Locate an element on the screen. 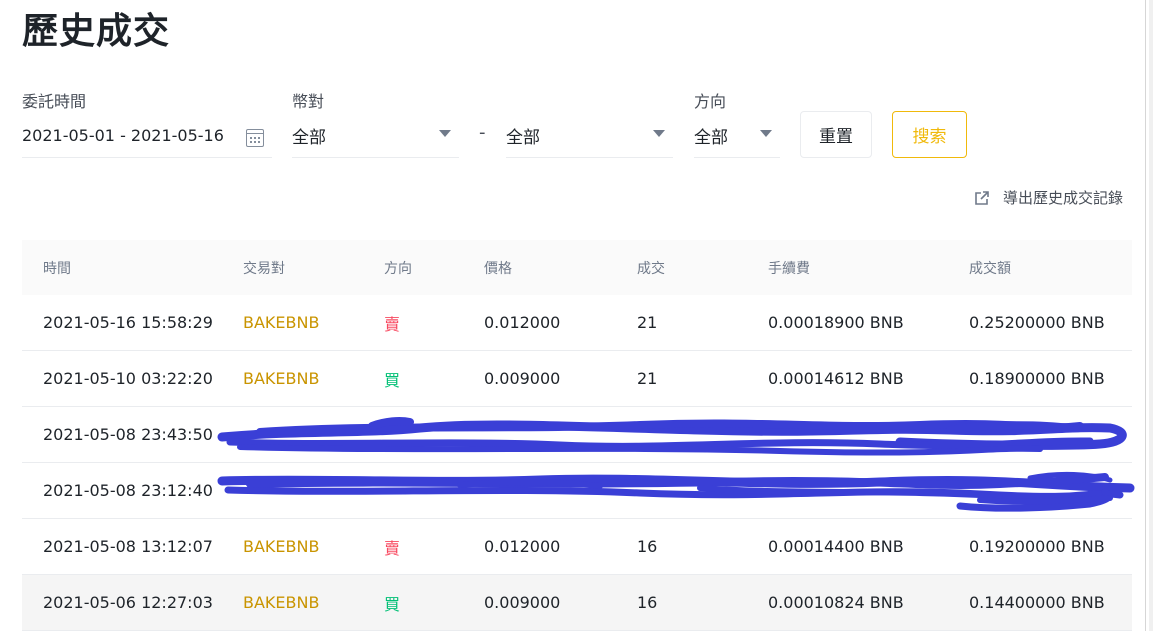 The image size is (1153, 631). table-row: 2021-05-08 23:43:50 is located at coordinates (577, 435).